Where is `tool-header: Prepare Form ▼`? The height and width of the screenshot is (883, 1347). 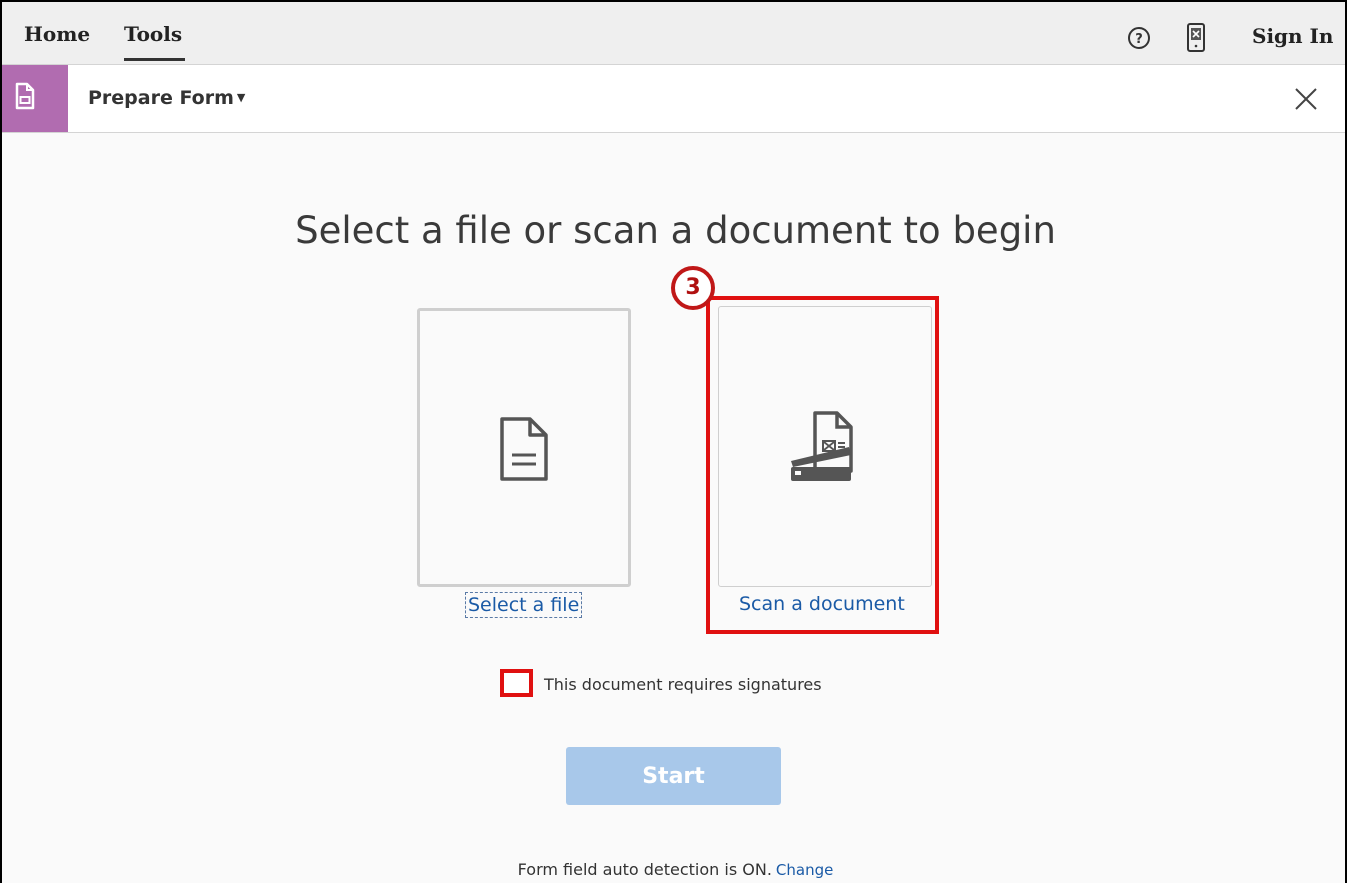 tool-header: Prepare Form ▼ is located at coordinates (673, 99).